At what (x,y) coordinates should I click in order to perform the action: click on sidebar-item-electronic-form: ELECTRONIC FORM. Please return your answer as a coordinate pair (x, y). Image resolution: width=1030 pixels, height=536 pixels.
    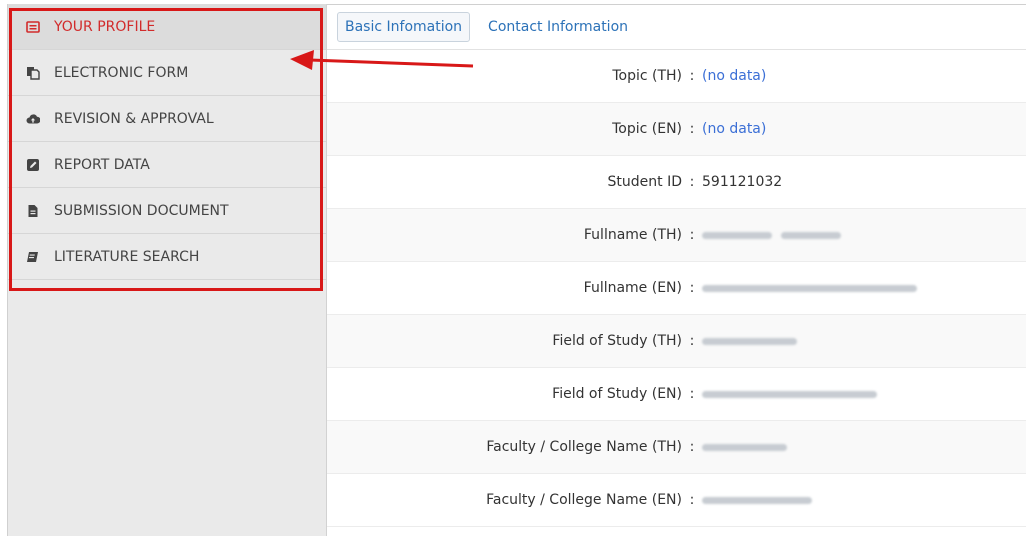
    Looking at the image, I should click on (167, 73).